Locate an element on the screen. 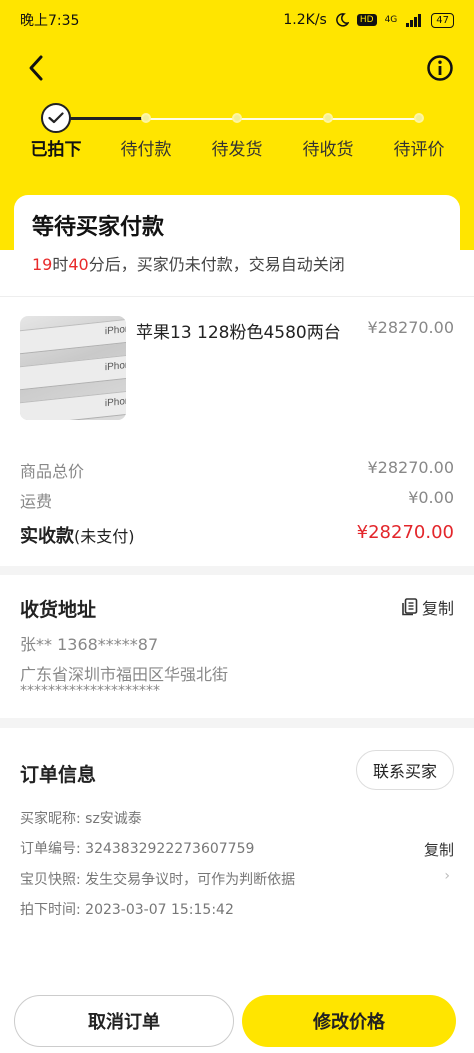 This screenshot has width=474, height=1053. step-label: 待发货 is located at coordinates (237, 150).